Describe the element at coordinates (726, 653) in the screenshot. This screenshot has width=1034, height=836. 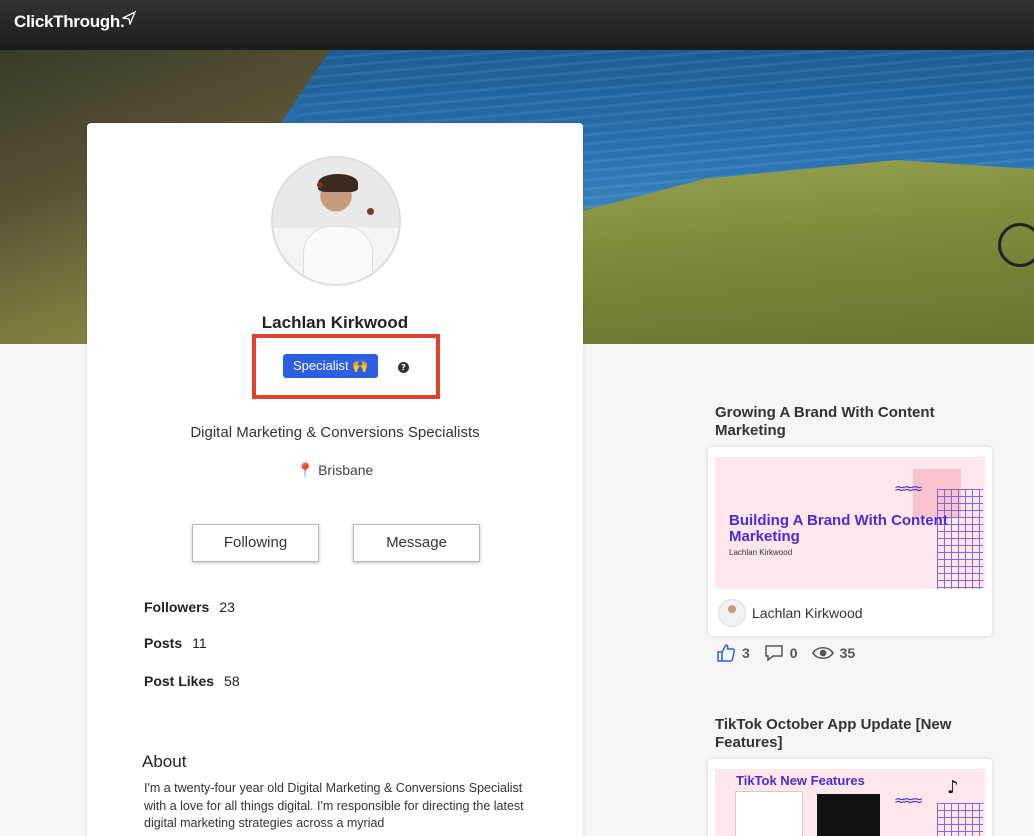
I see `thumbs-up-icon` at that location.